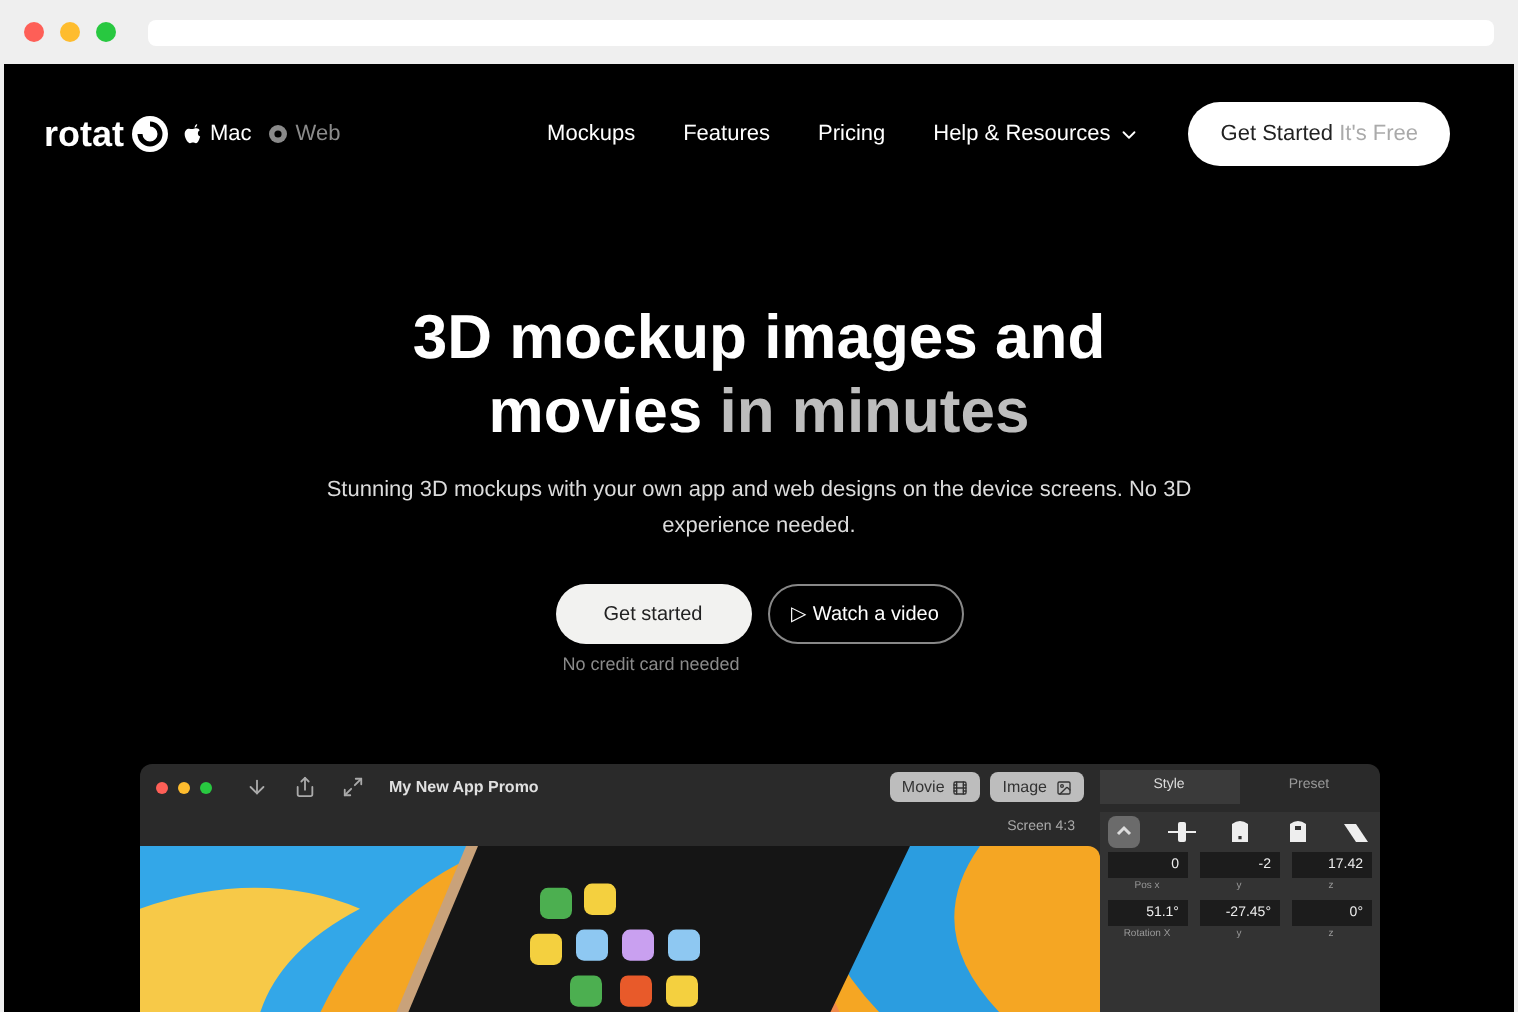 The height and width of the screenshot is (1012, 1518). I want to click on export-button: Image, so click(1036, 787).